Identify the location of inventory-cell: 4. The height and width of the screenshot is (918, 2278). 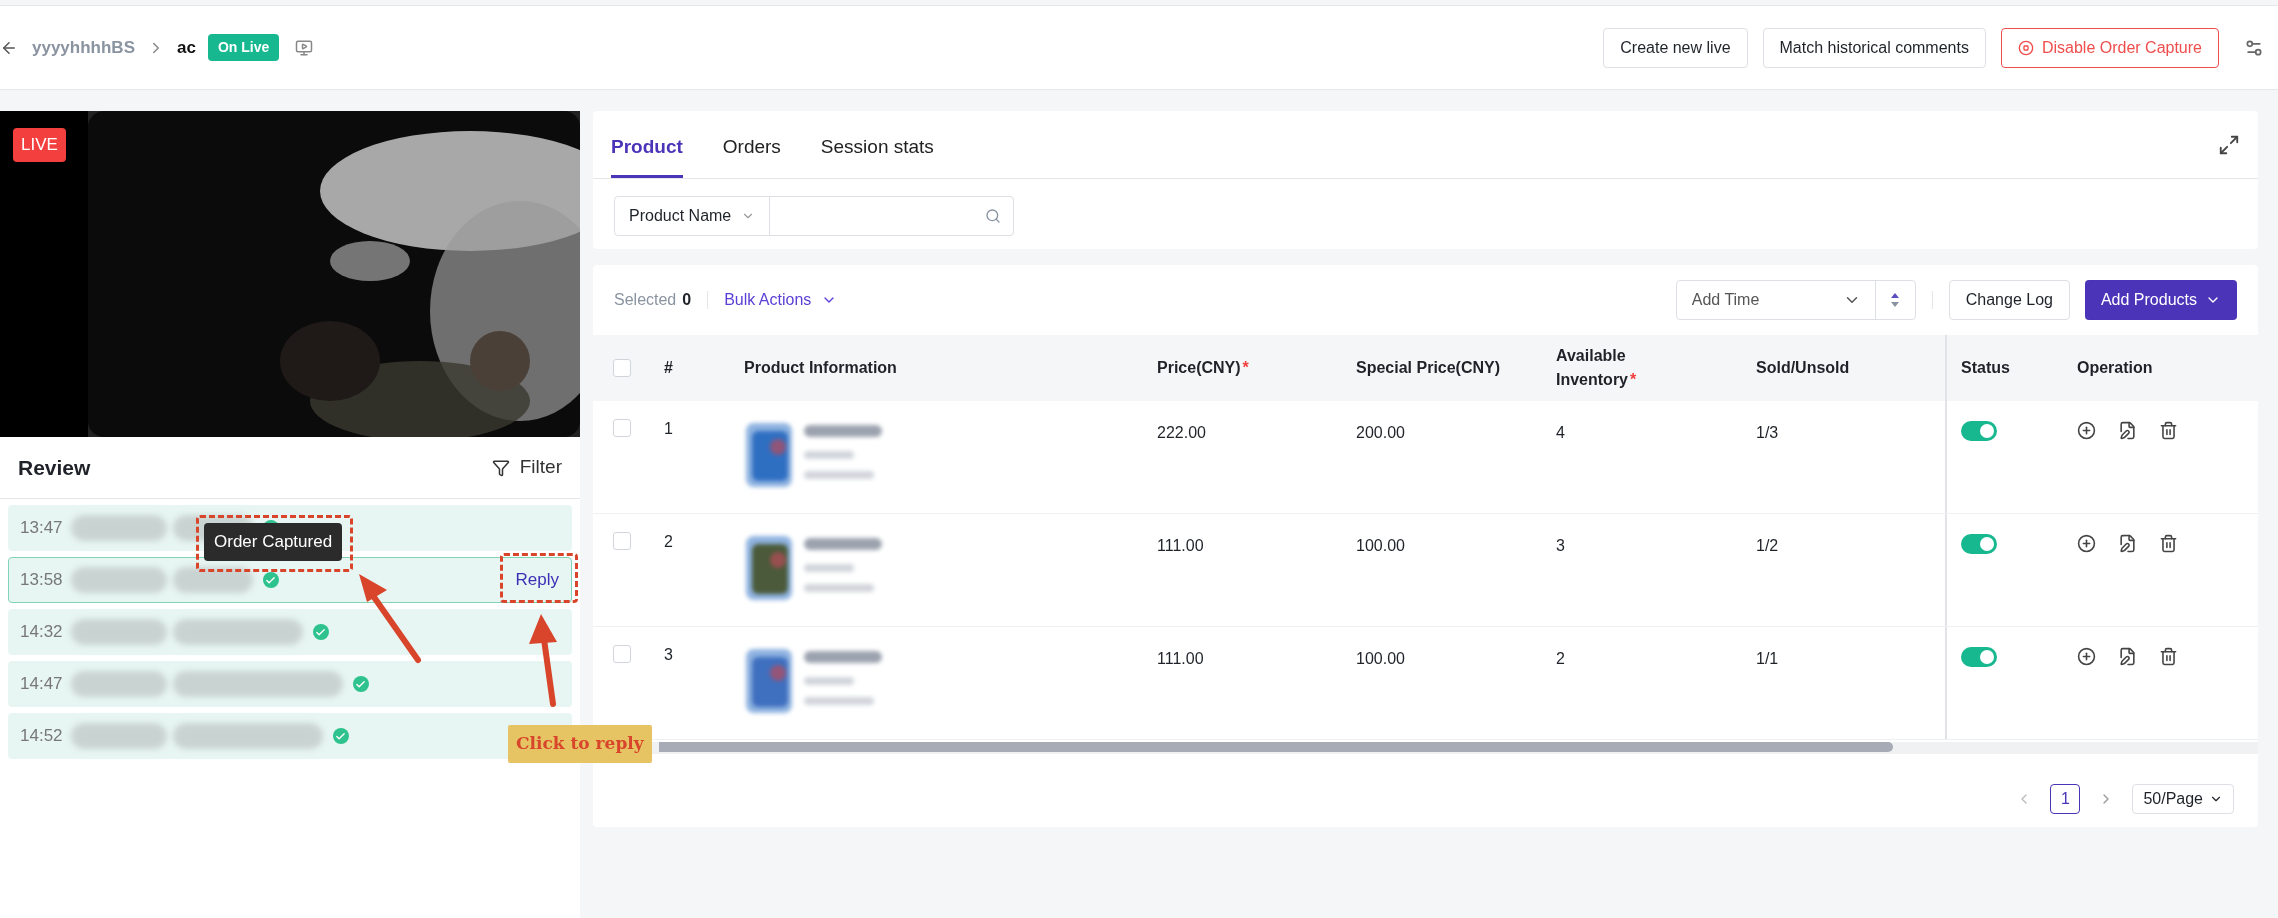
(1560, 432).